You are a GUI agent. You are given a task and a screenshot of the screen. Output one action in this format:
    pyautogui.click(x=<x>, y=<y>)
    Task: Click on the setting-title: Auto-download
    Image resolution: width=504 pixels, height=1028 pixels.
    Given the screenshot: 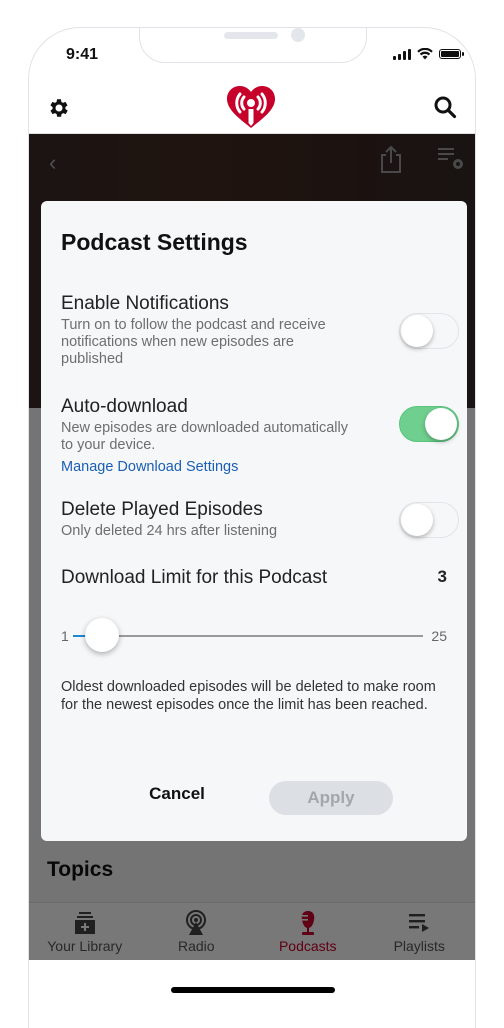 What is the action you would take?
    pyautogui.click(x=124, y=406)
    